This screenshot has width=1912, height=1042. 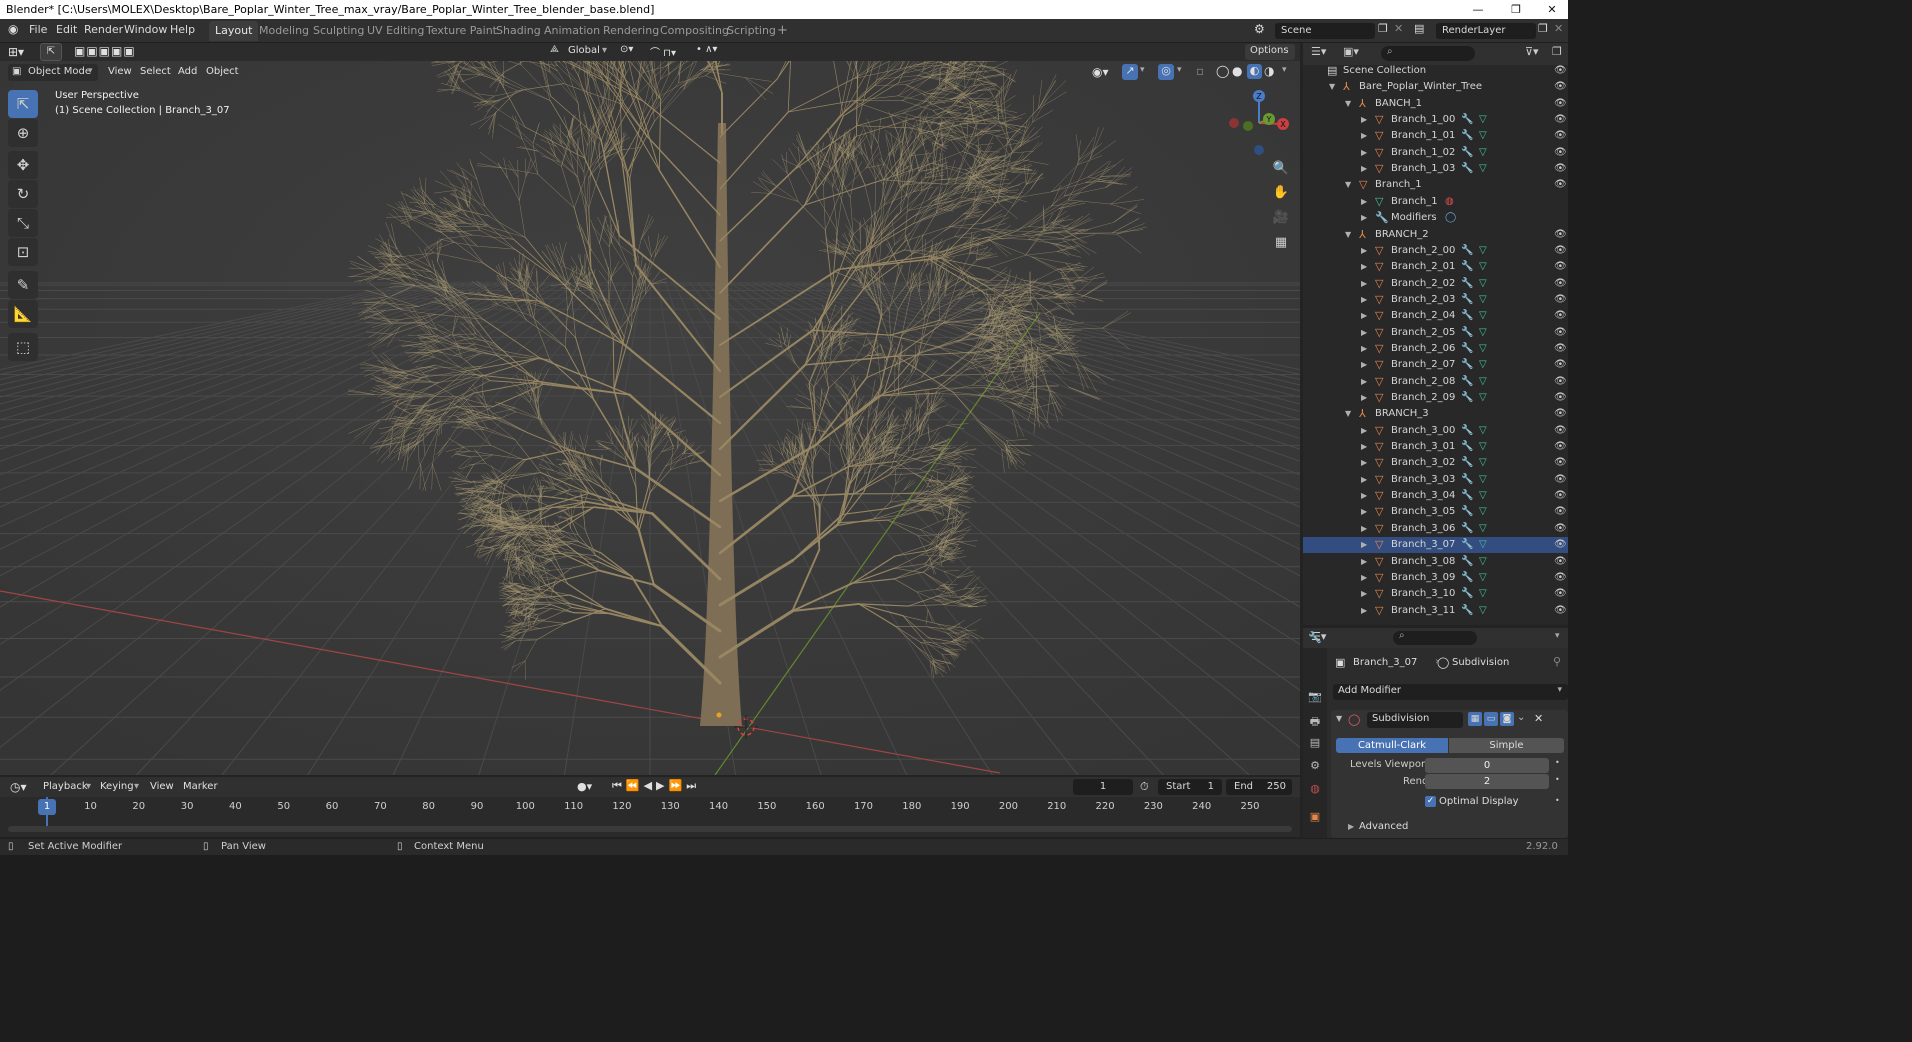 I want to click on outliner-row: ▼ ⅄ Bare_Poplar_Winter_Tree 👁, so click(x=1435, y=87).